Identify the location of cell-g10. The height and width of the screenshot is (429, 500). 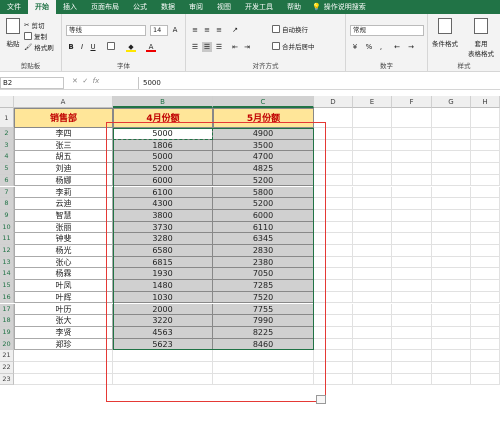
(451, 227).